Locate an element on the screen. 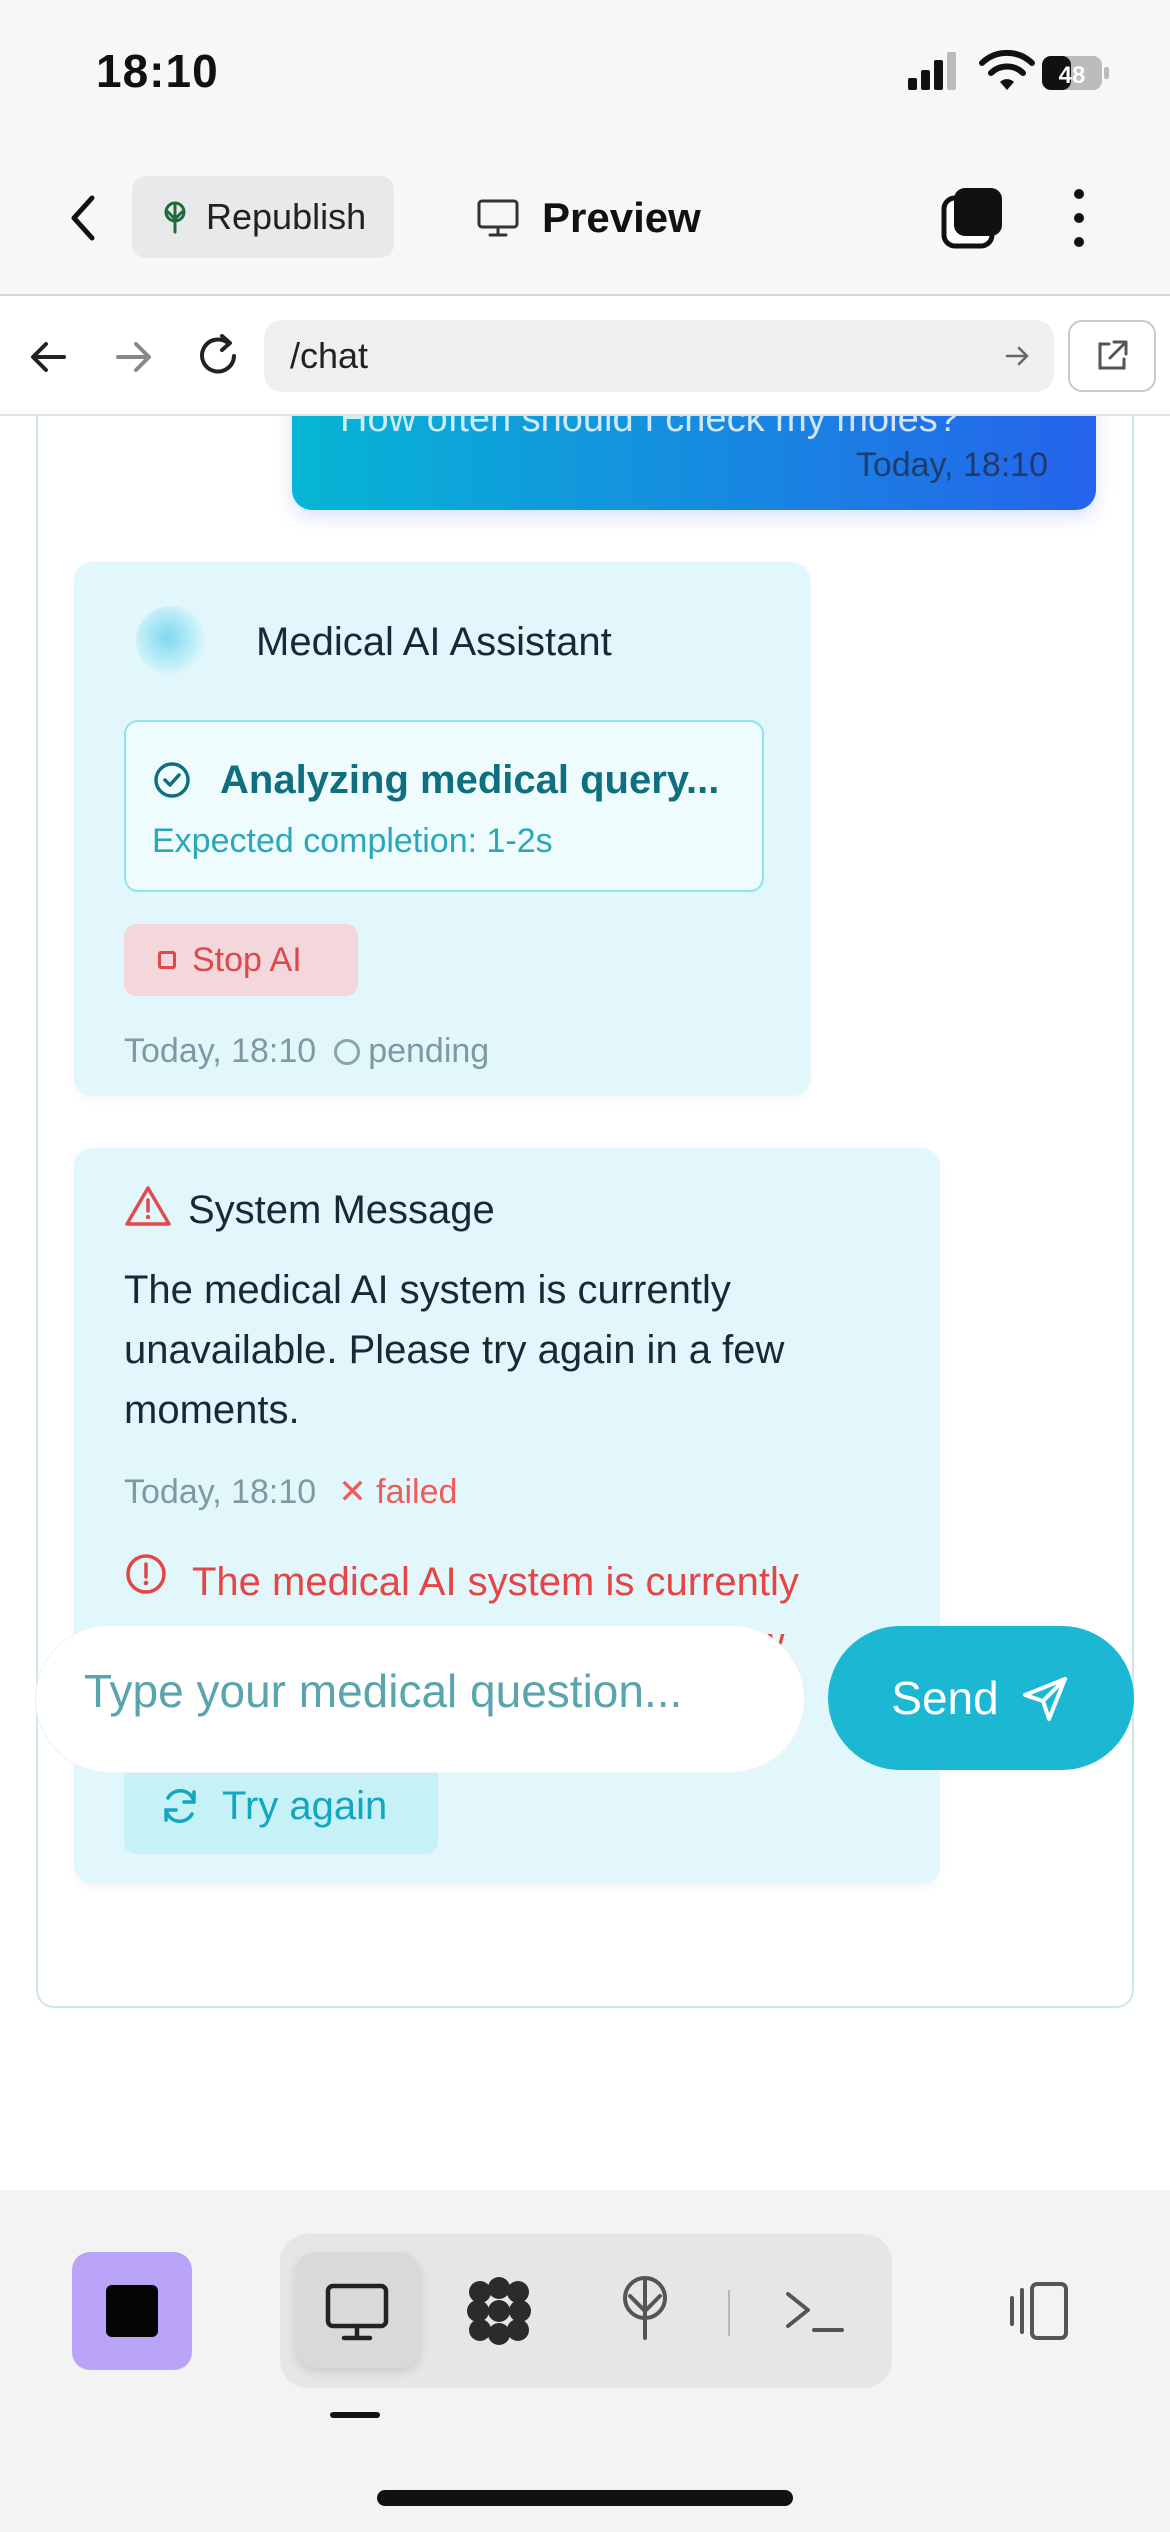 The width and height of the screenshot is (1170, 2532). expected-completion: Expected completion: 1-2s is located at coordinates (352, 841).